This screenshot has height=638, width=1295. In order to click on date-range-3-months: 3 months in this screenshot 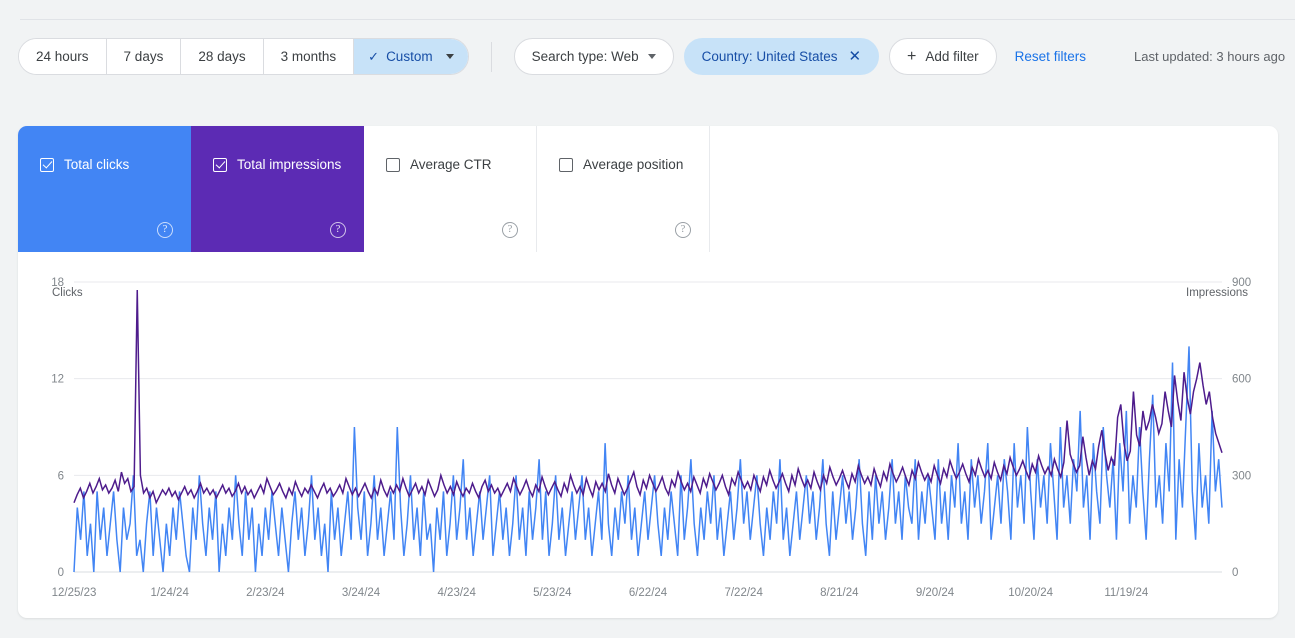, I will do `click(309, 56)`.